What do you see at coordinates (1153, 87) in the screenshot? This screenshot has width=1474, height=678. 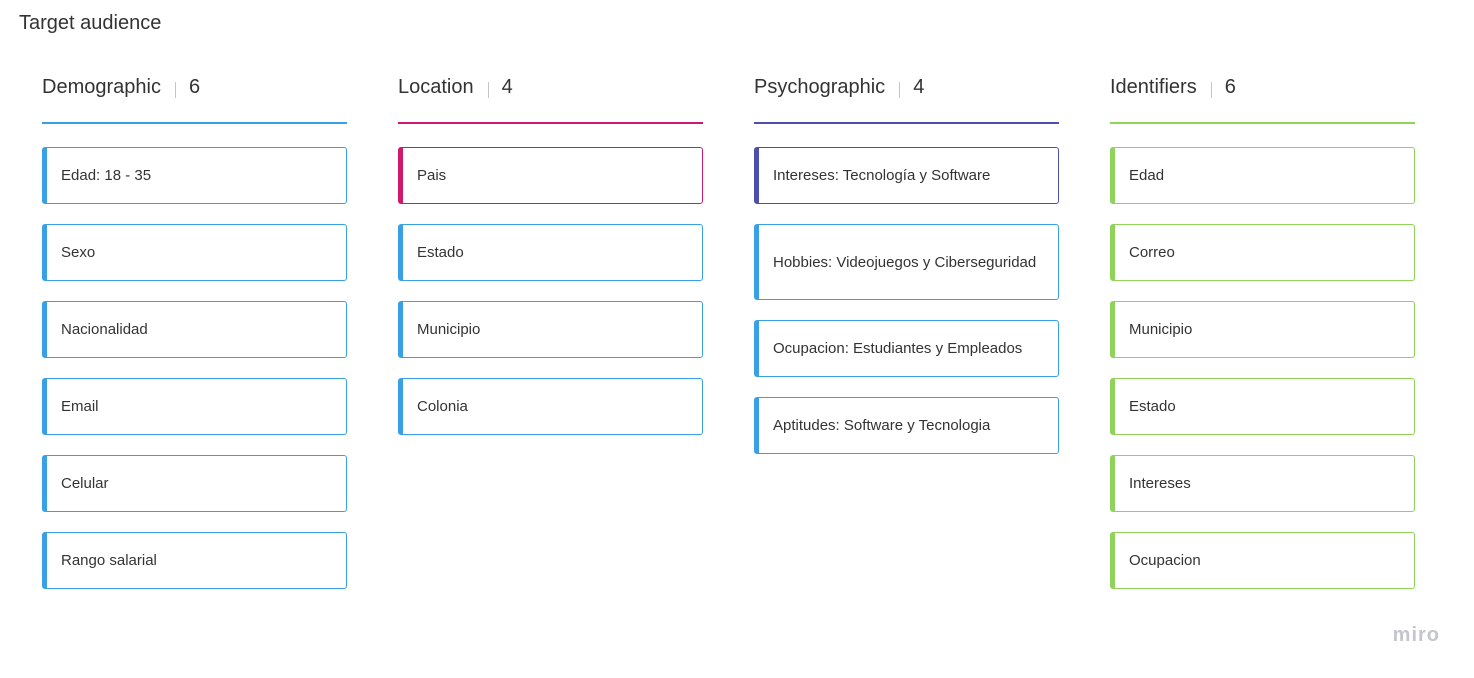 I see `column-title: Identifiers` at bounding box center [1153, 87].